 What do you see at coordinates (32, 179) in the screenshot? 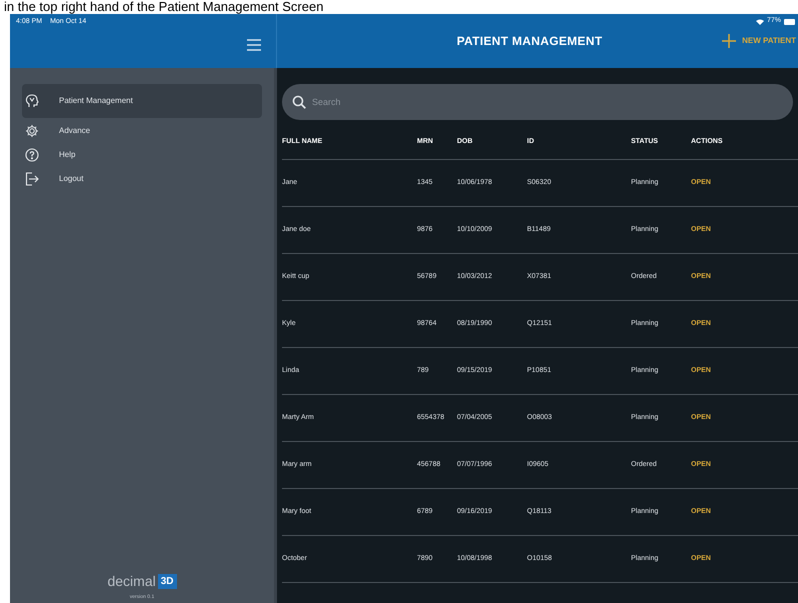
I see `logout-icon` at bounding box center [32, 179].